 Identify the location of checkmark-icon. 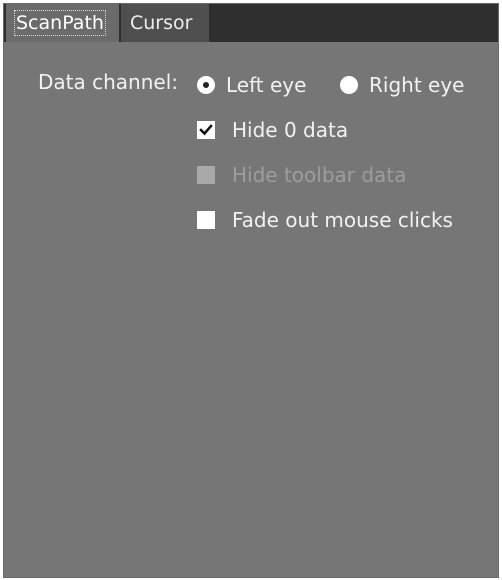
(206, 130).